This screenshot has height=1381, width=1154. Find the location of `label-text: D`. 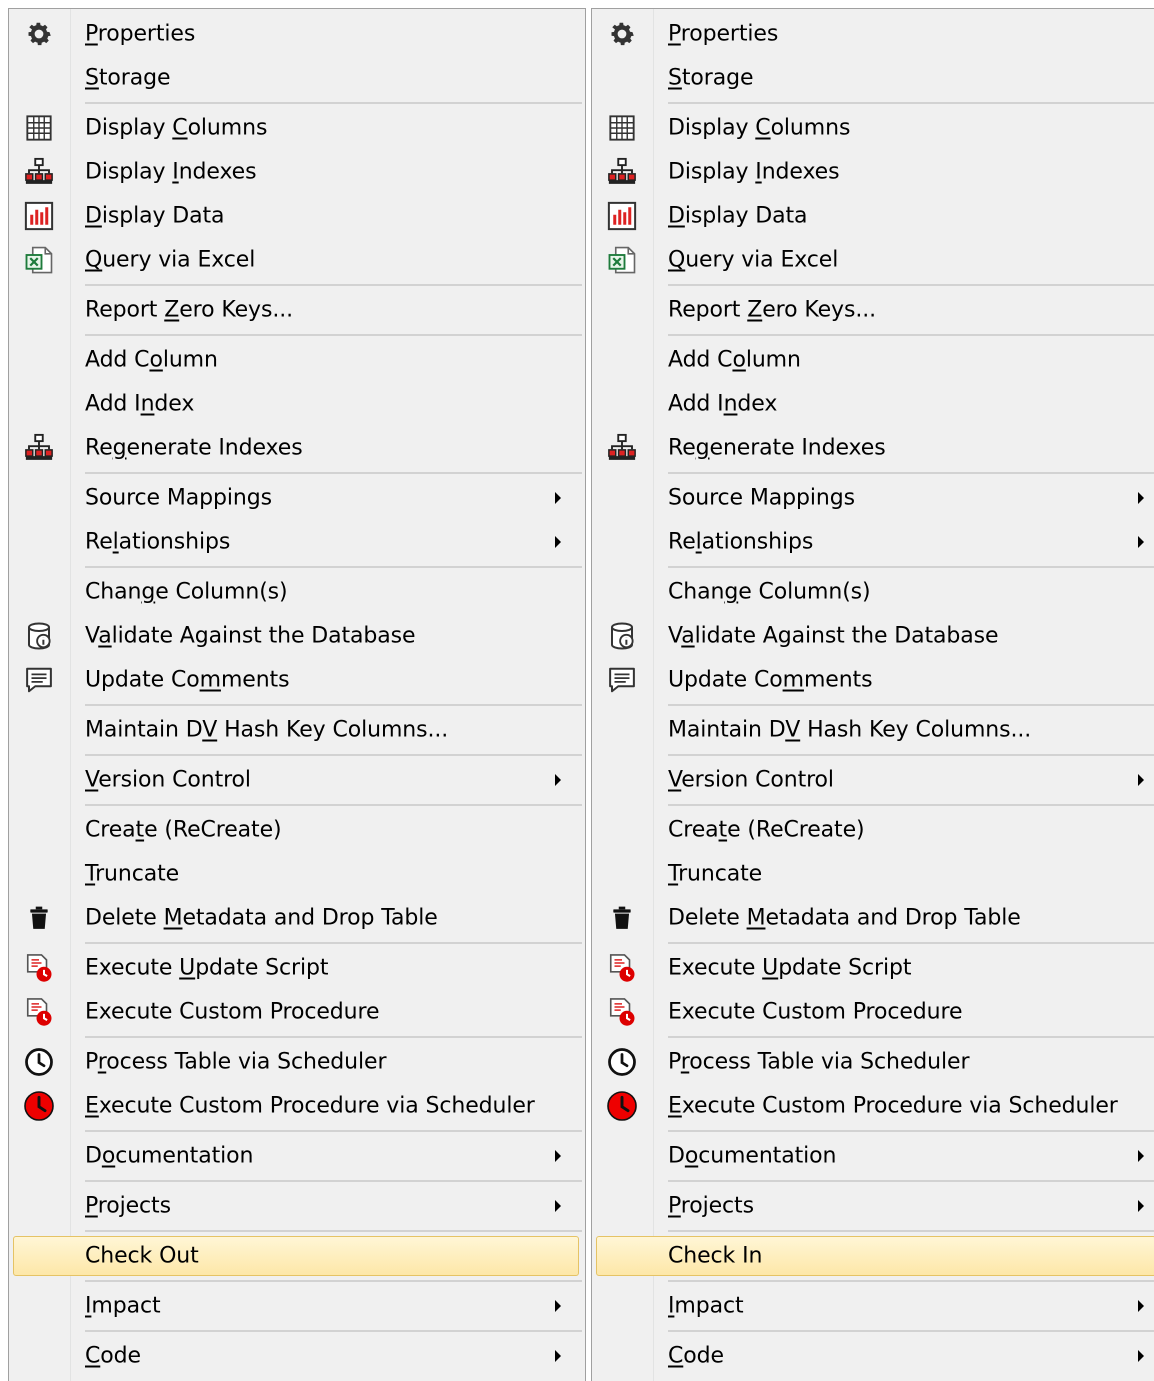

label-text: D is located at coordinates (676, 1156).